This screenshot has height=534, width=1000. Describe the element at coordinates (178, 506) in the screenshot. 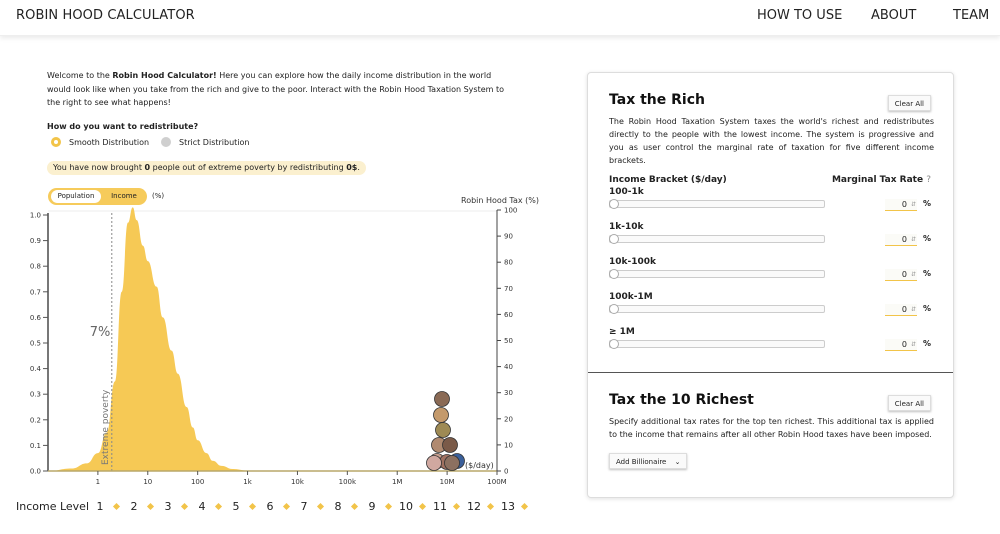

I see `income-level-item: 3` at that location.